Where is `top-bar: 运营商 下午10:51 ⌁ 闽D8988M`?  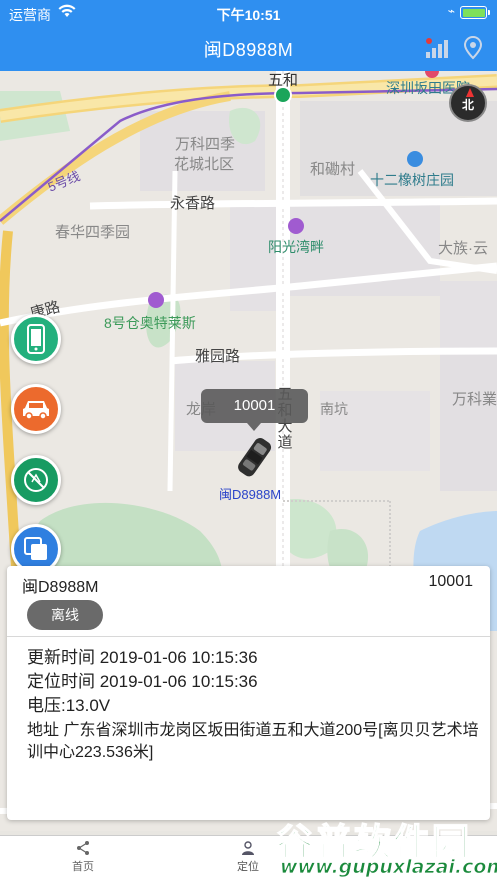 top-bar: 运营商 下午10:51 ⌁ 闽D8988M is located at coordinates (248, 35).